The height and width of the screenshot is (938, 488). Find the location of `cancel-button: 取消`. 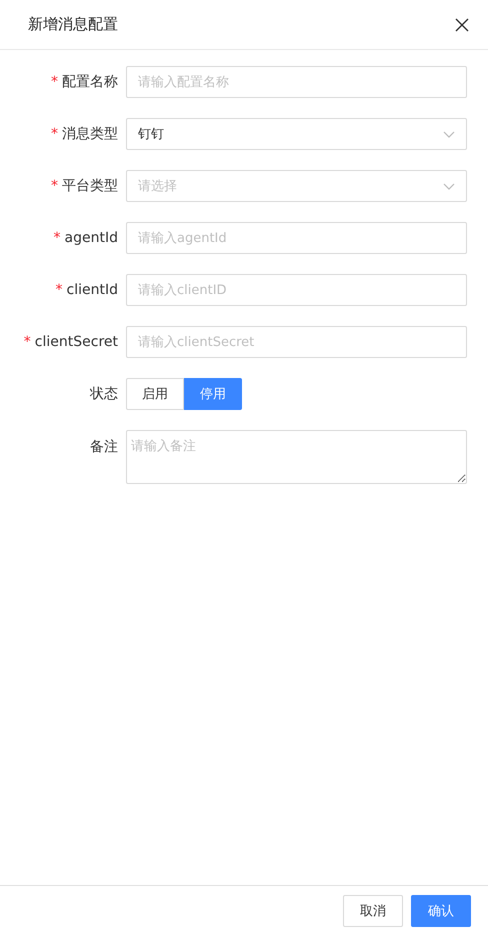

cancel-button: 取消 is located at coordinates (373, 910).